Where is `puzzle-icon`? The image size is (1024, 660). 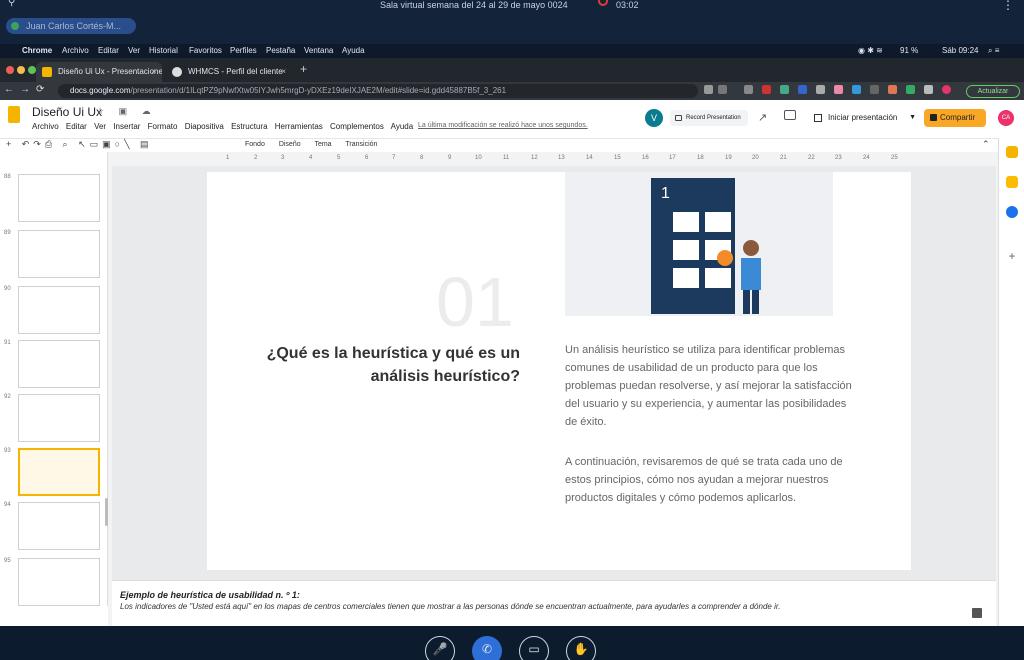
puzzle-icon is located at coordinates (928, 89).